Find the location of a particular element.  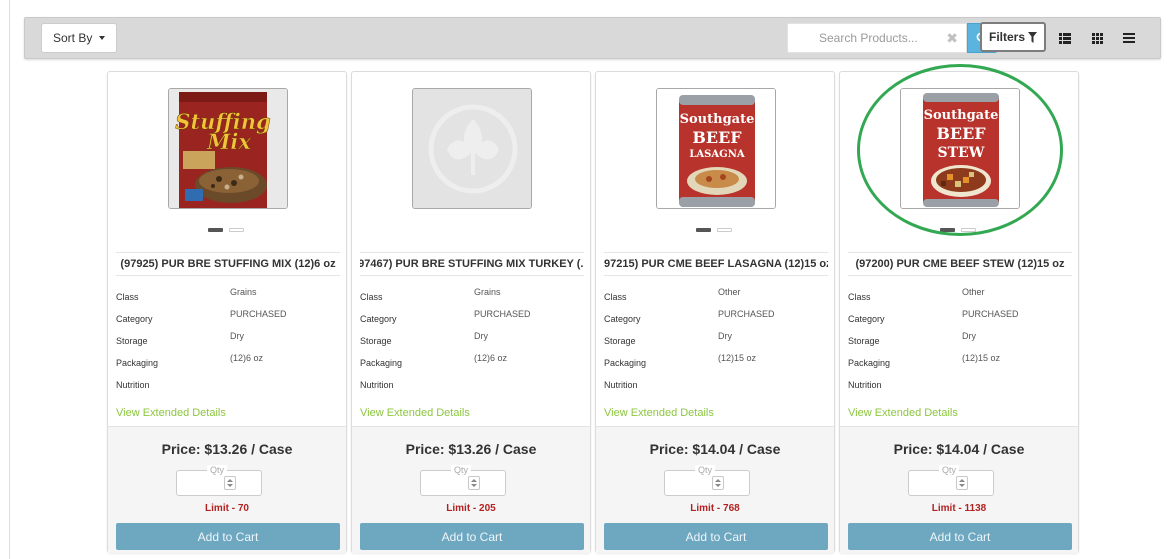

can-line1: BEEF is located at coordinates (717, 137).